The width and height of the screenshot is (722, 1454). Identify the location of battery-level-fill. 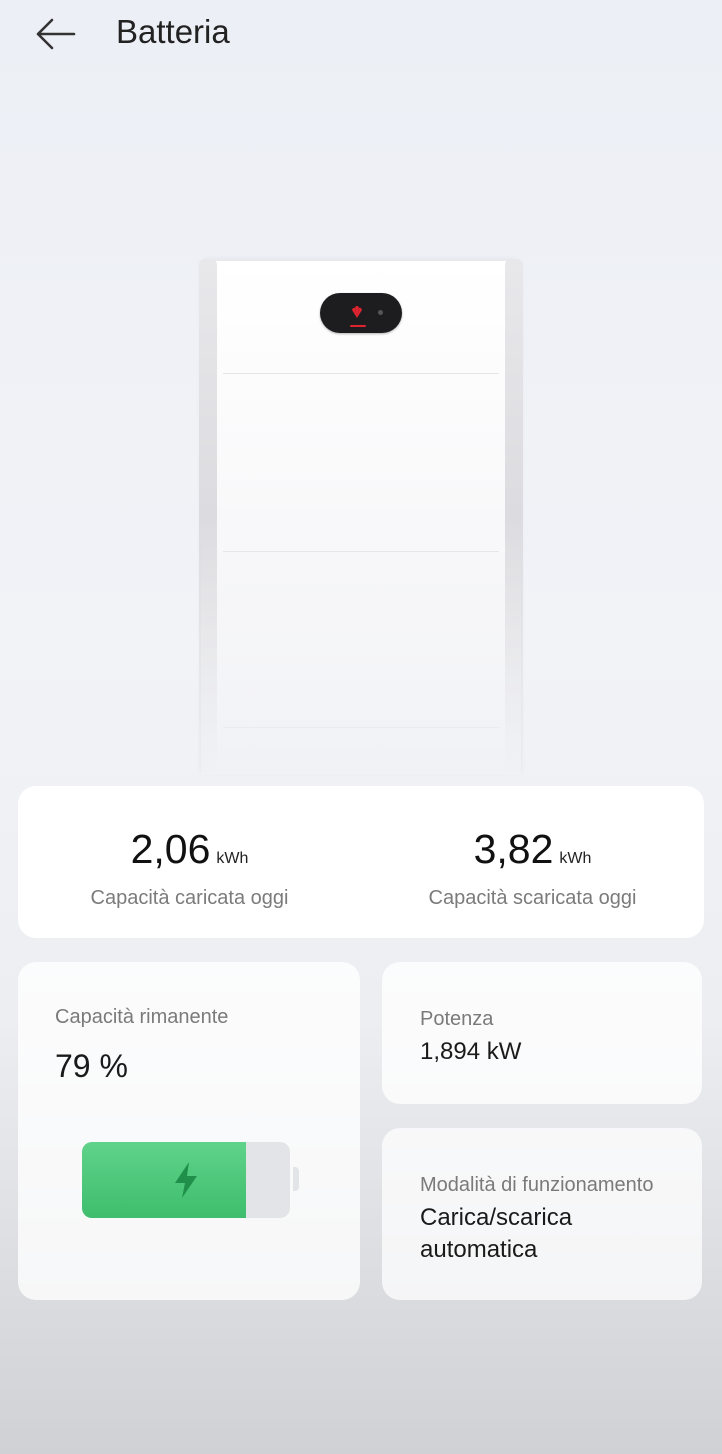
(164, 1180).